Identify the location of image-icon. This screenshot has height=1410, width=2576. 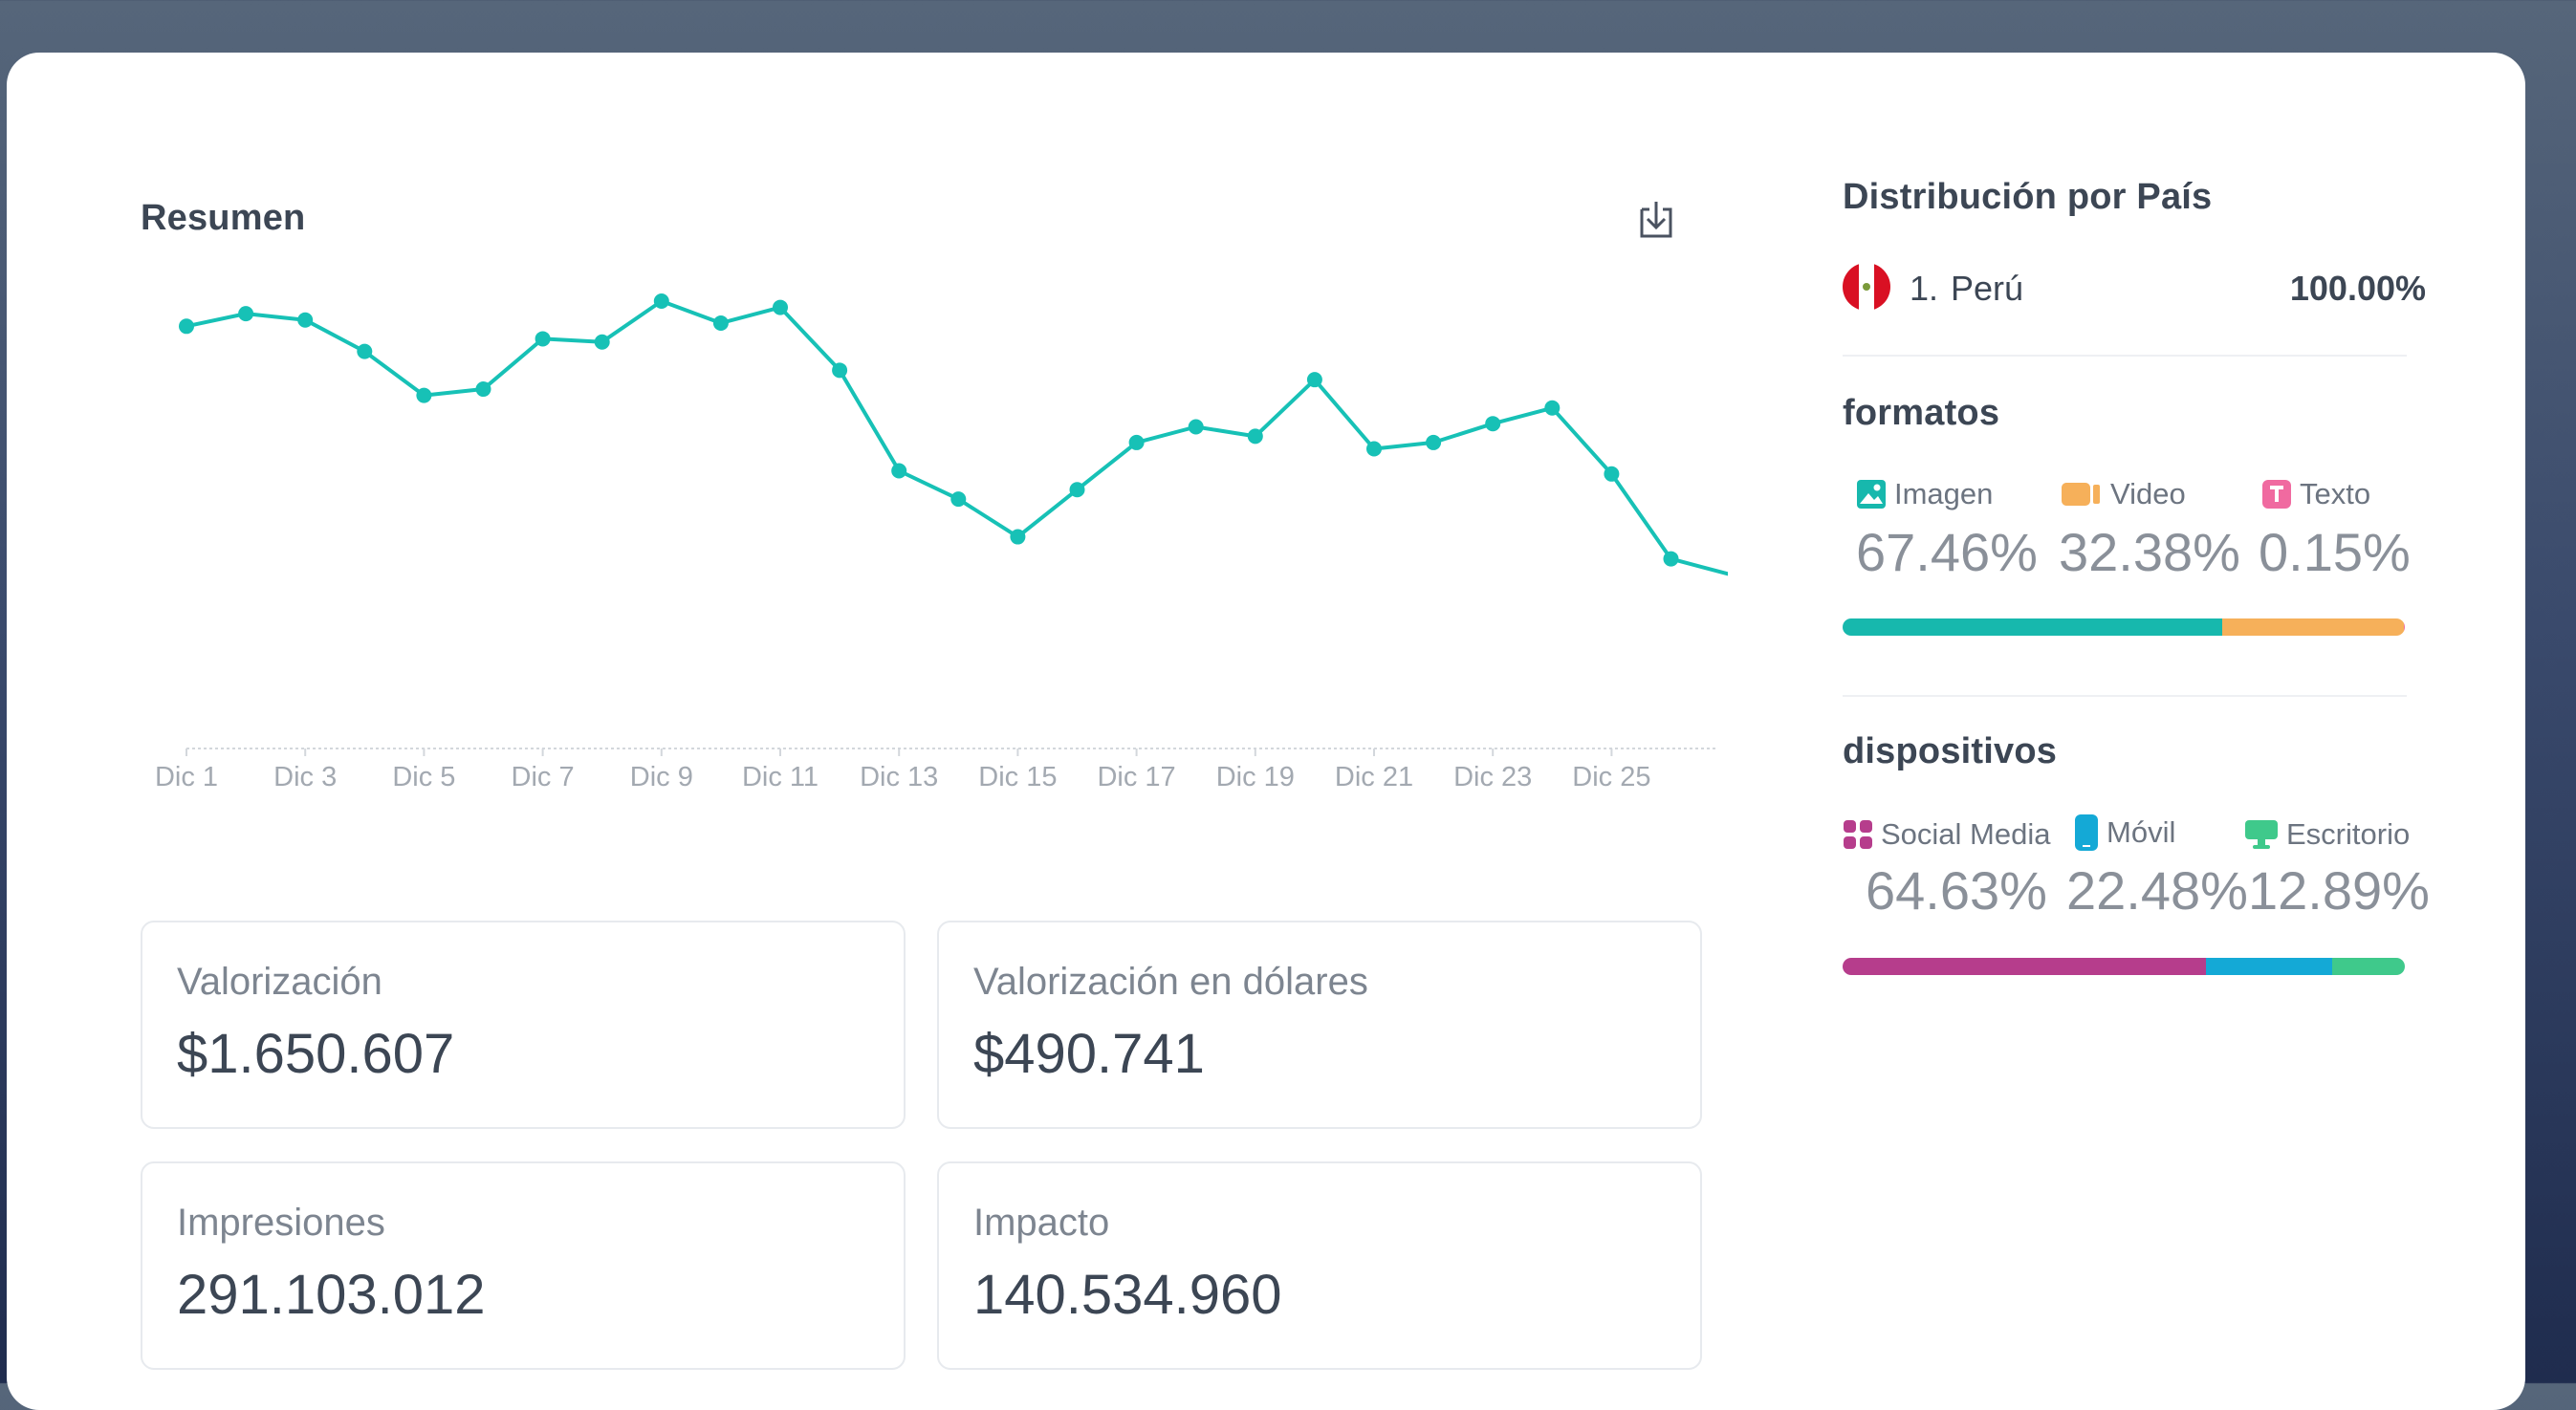
(1871, 494).